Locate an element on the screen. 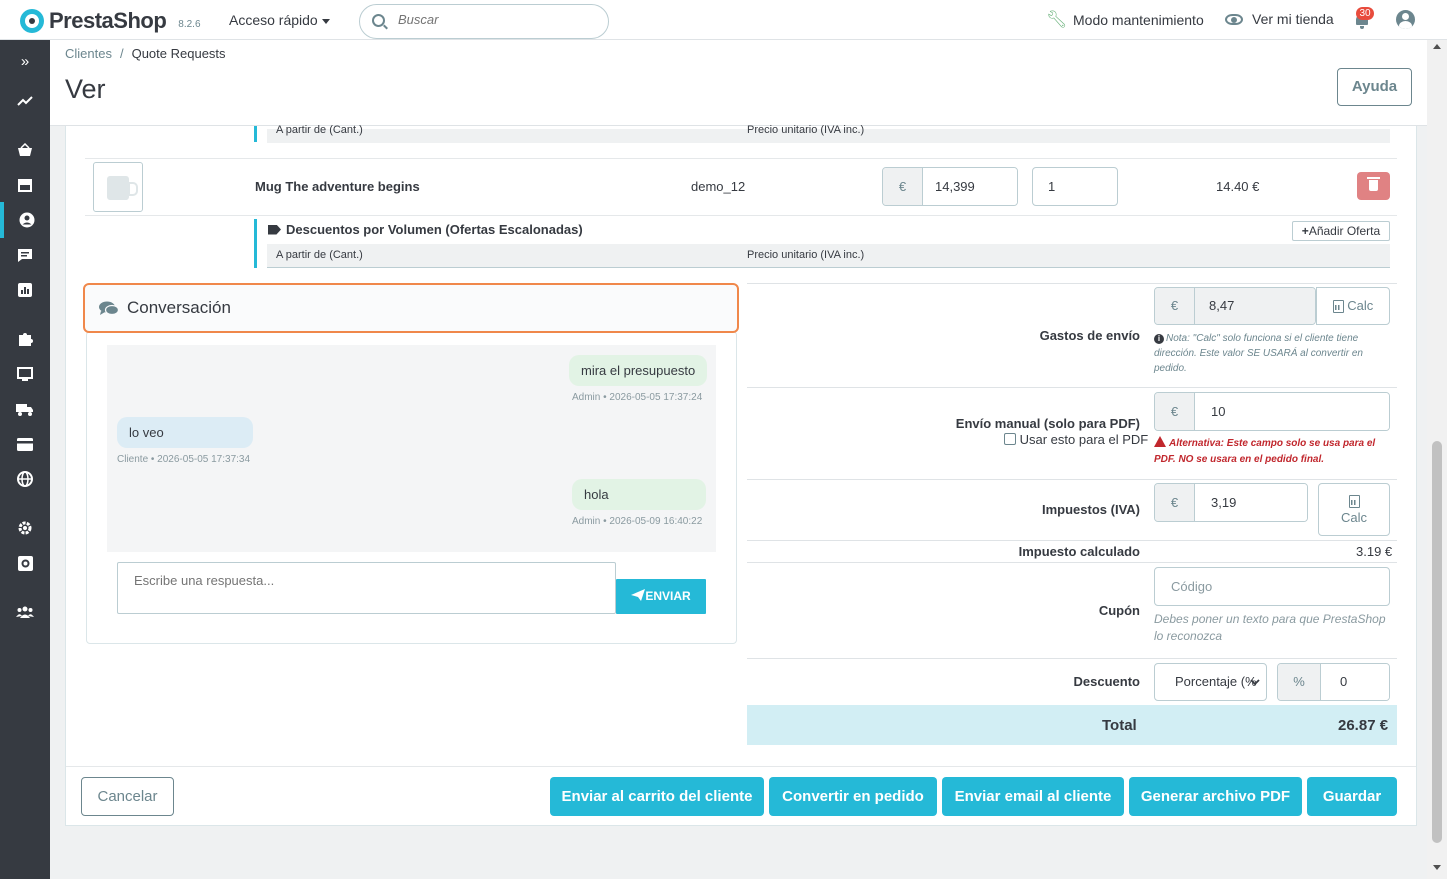  cancel-button: Cancelar is located at coordinates (127, 796).